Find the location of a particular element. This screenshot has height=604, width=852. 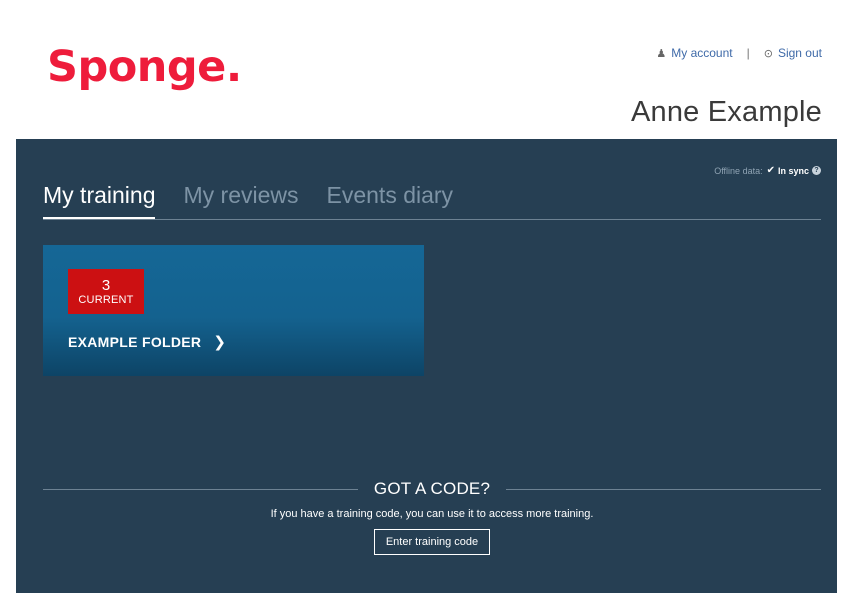

current-count: 3 is located at coordinates (106, 285).